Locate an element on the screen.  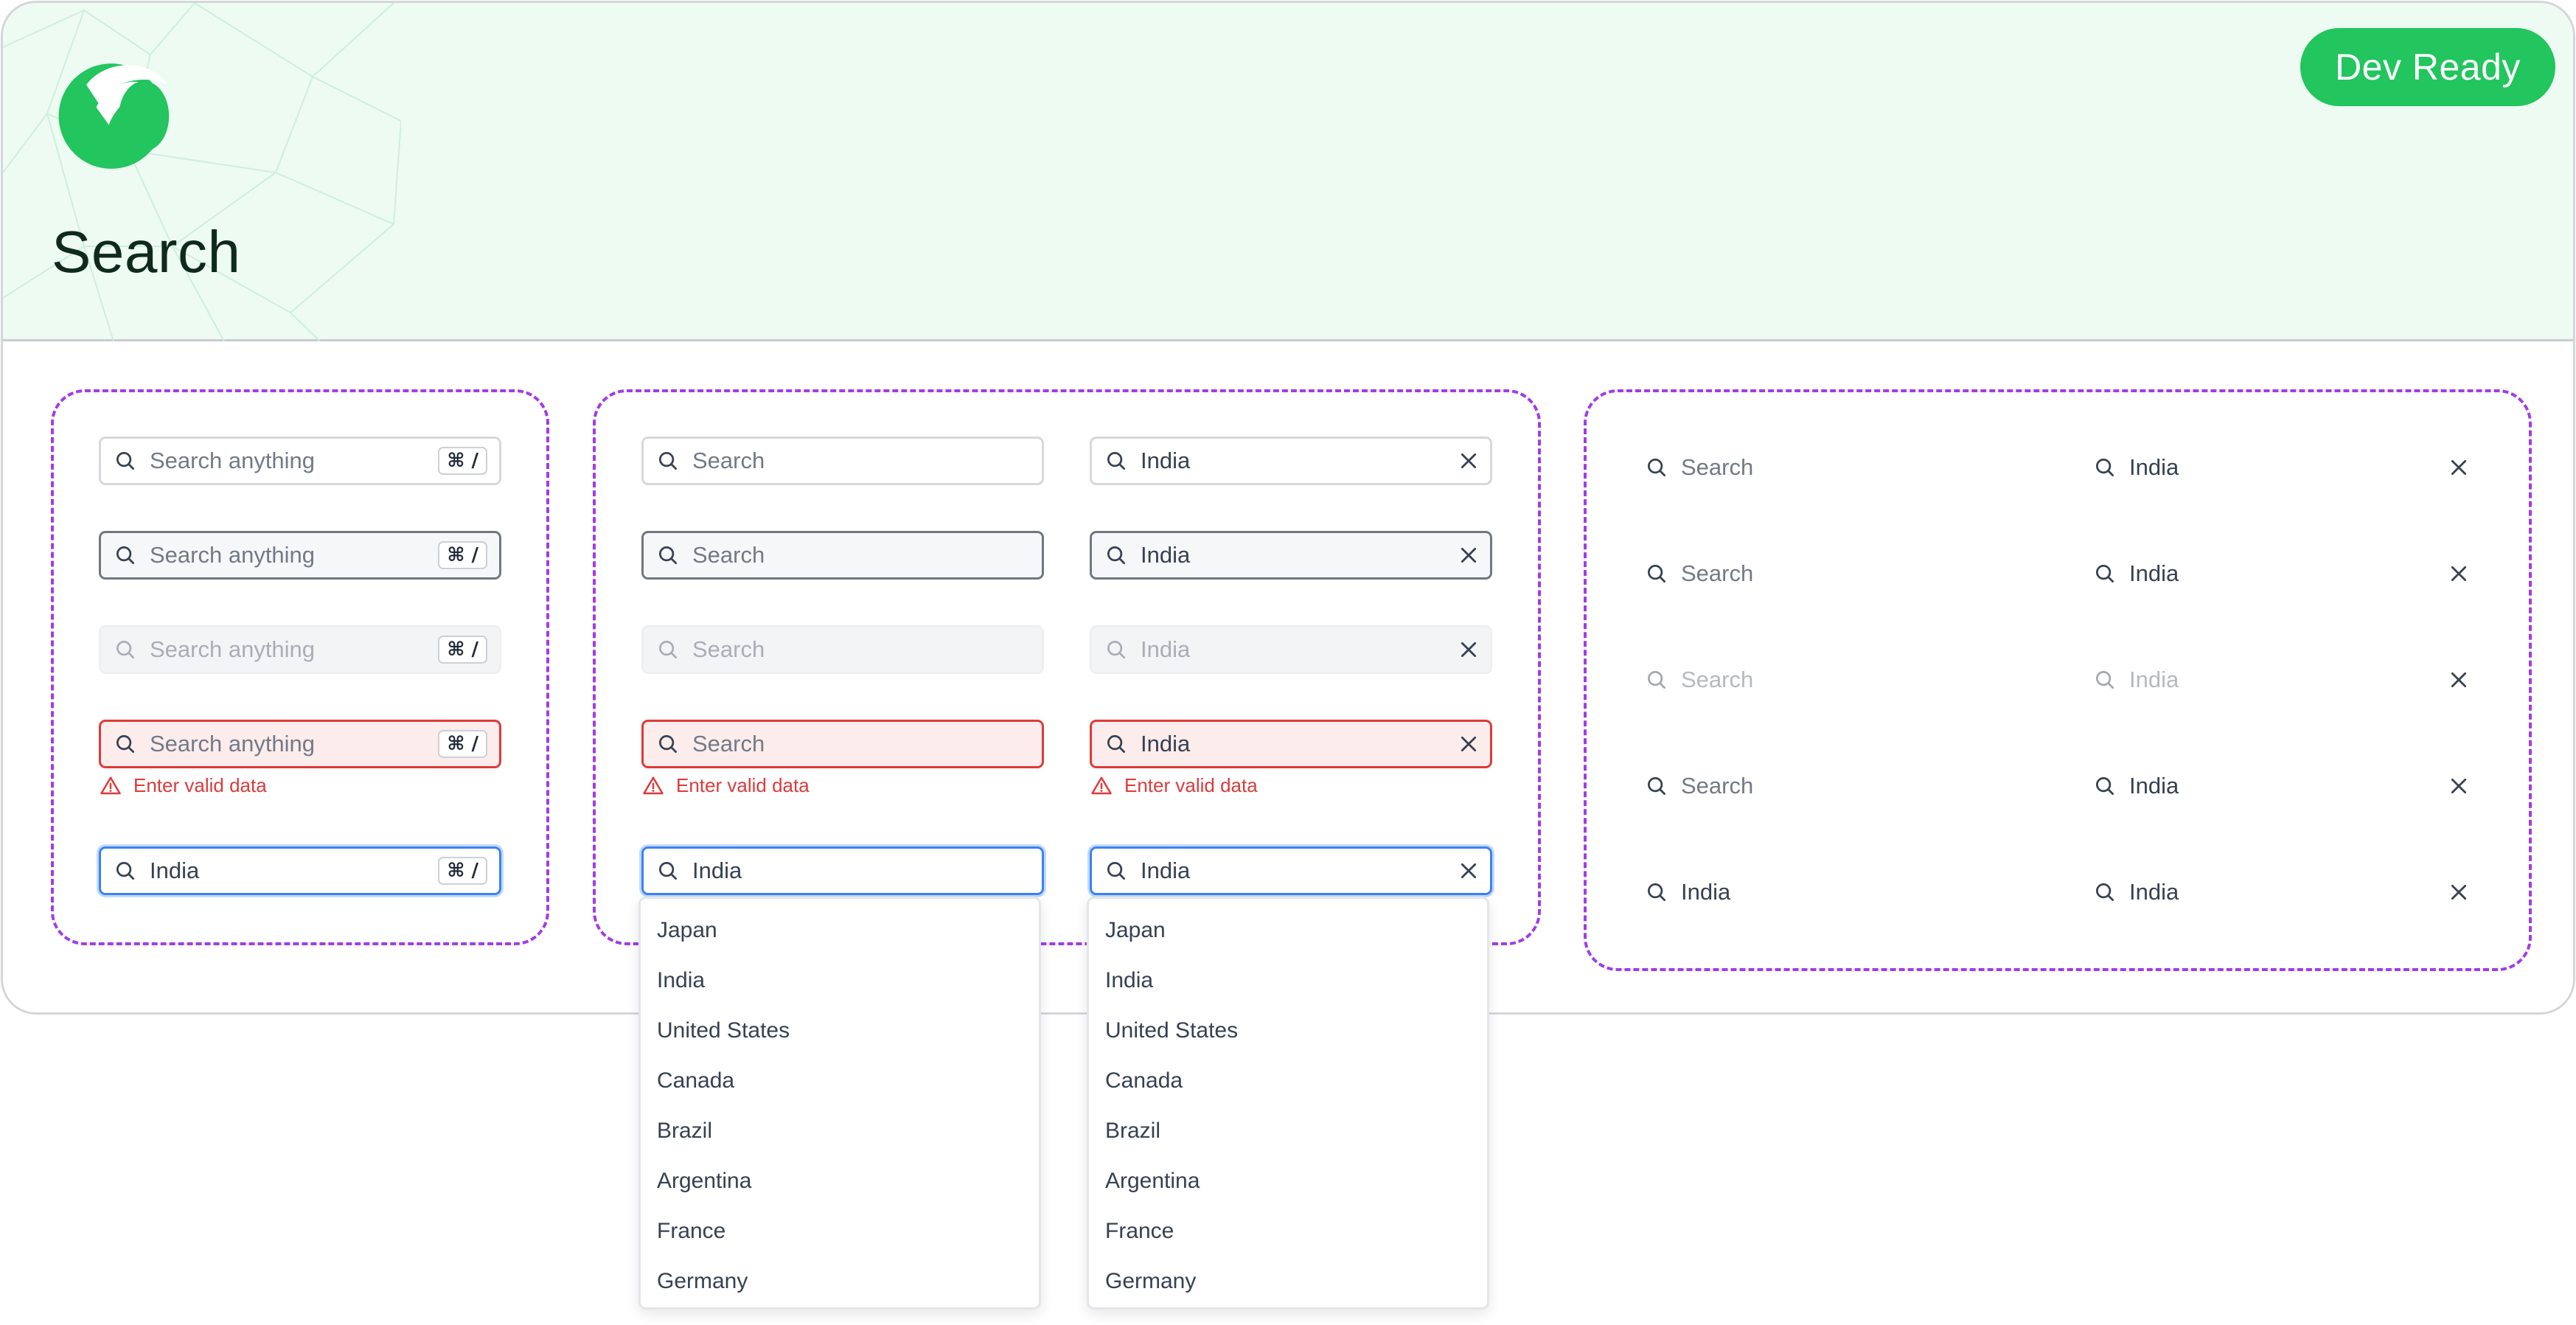
search-input-filled-error: India is located at coordinates (1291, 744).